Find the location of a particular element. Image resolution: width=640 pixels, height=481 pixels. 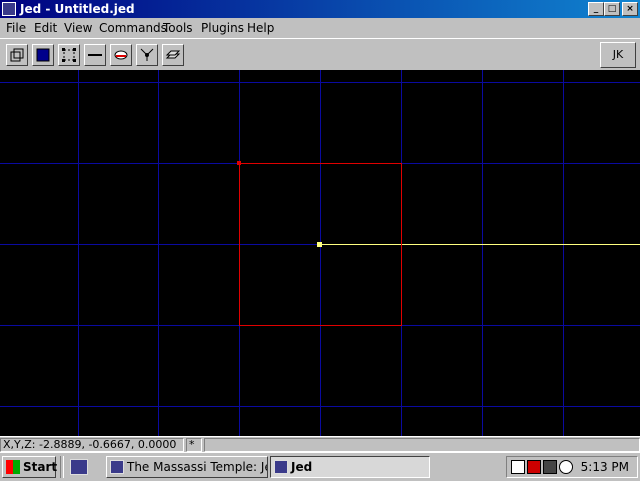

sector-icon is located at coordinates (17, 55).